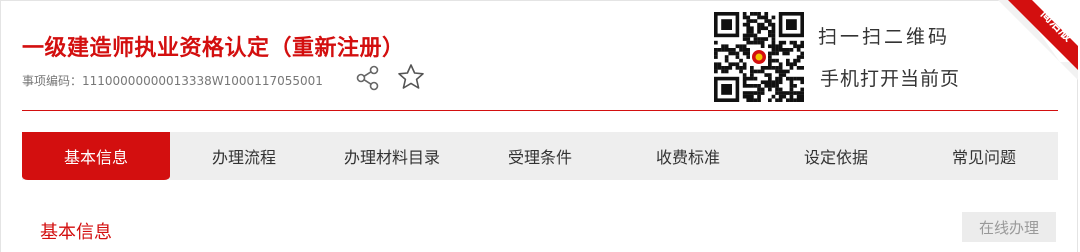  What do you see at coordinates (1038, 40) in the screenshot?
I see `simple-version-badge: GO 简洁版` at bounding box center [1038, 40].